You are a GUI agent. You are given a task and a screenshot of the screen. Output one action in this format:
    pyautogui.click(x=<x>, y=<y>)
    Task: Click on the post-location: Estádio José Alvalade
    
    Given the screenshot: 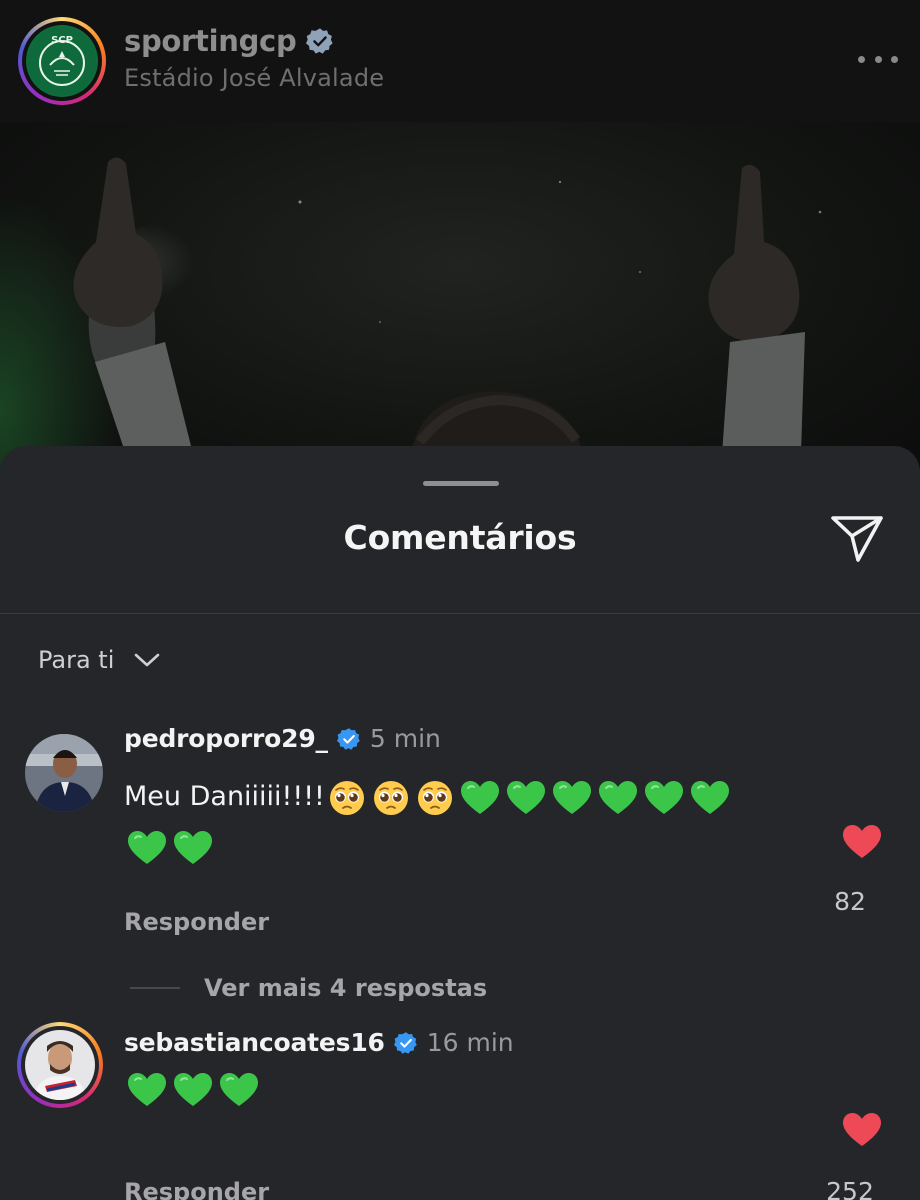 What is the action you would take?
    pyautogui.click(x=254, y=78)
    